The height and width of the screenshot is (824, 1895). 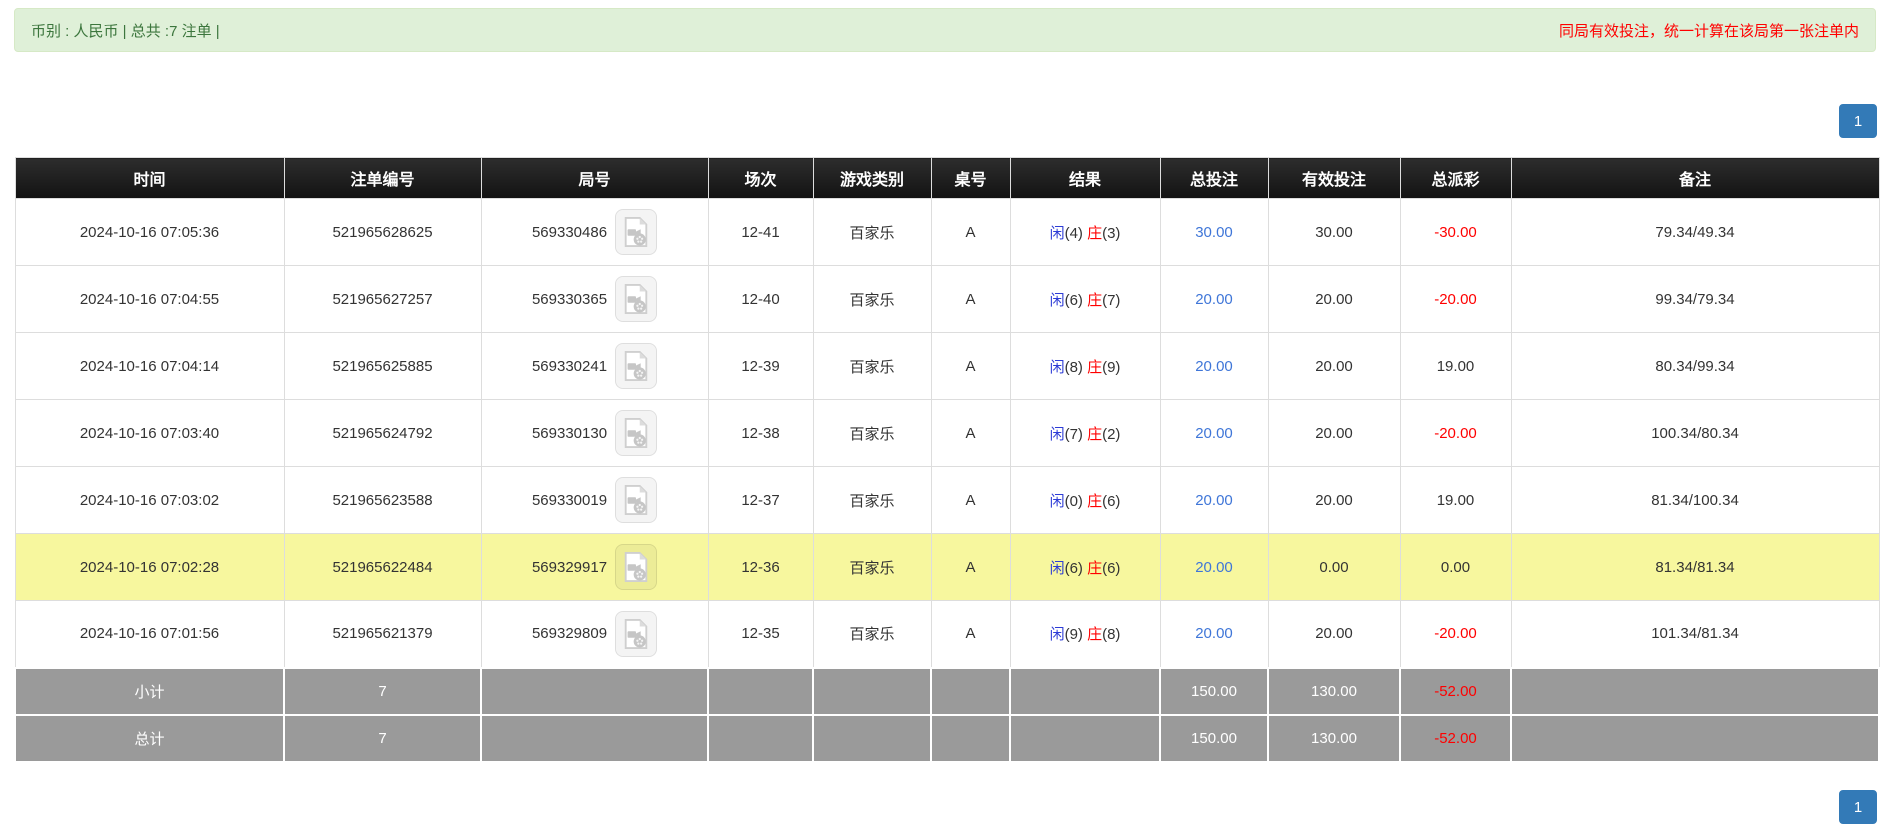 I want to click on cell-session: 12-38, so click(x=760, y=433).